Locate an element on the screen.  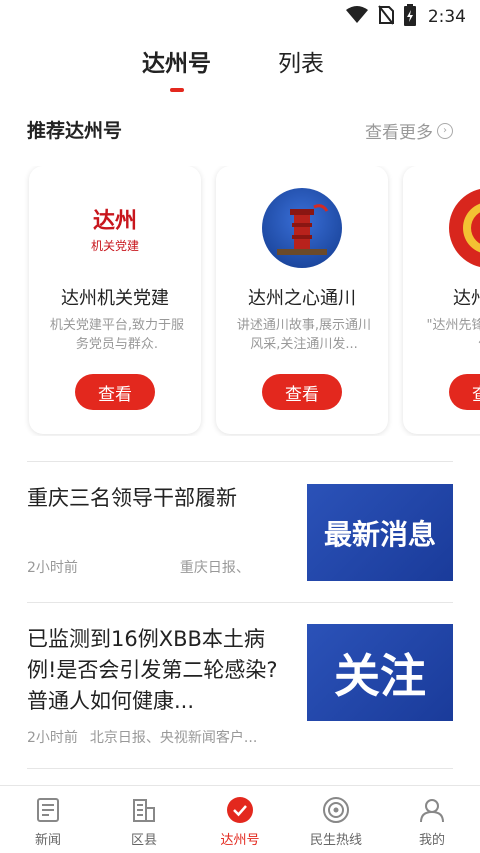
news-thumbnail: 关注 is located at coordinates (380, 672).